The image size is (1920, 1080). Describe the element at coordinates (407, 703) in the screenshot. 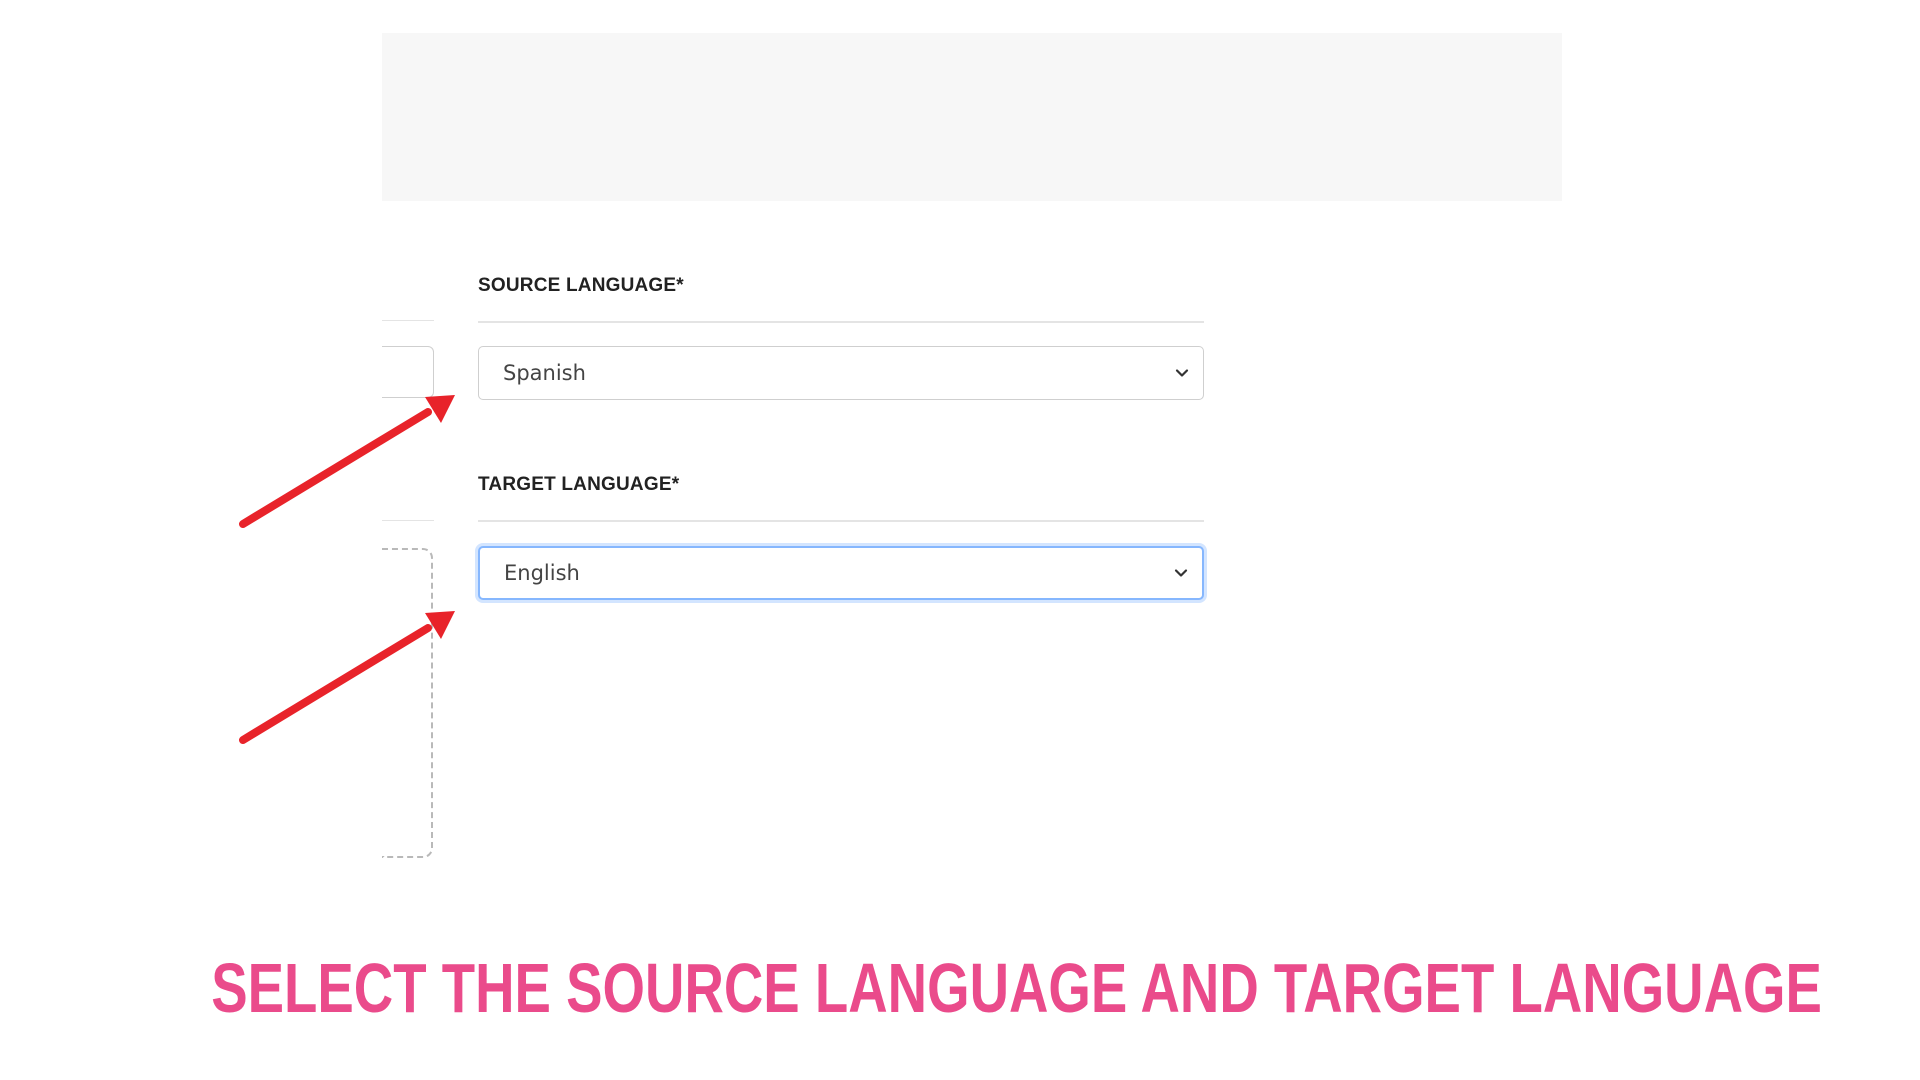

I see `file-dropzone-fragment` at that location.